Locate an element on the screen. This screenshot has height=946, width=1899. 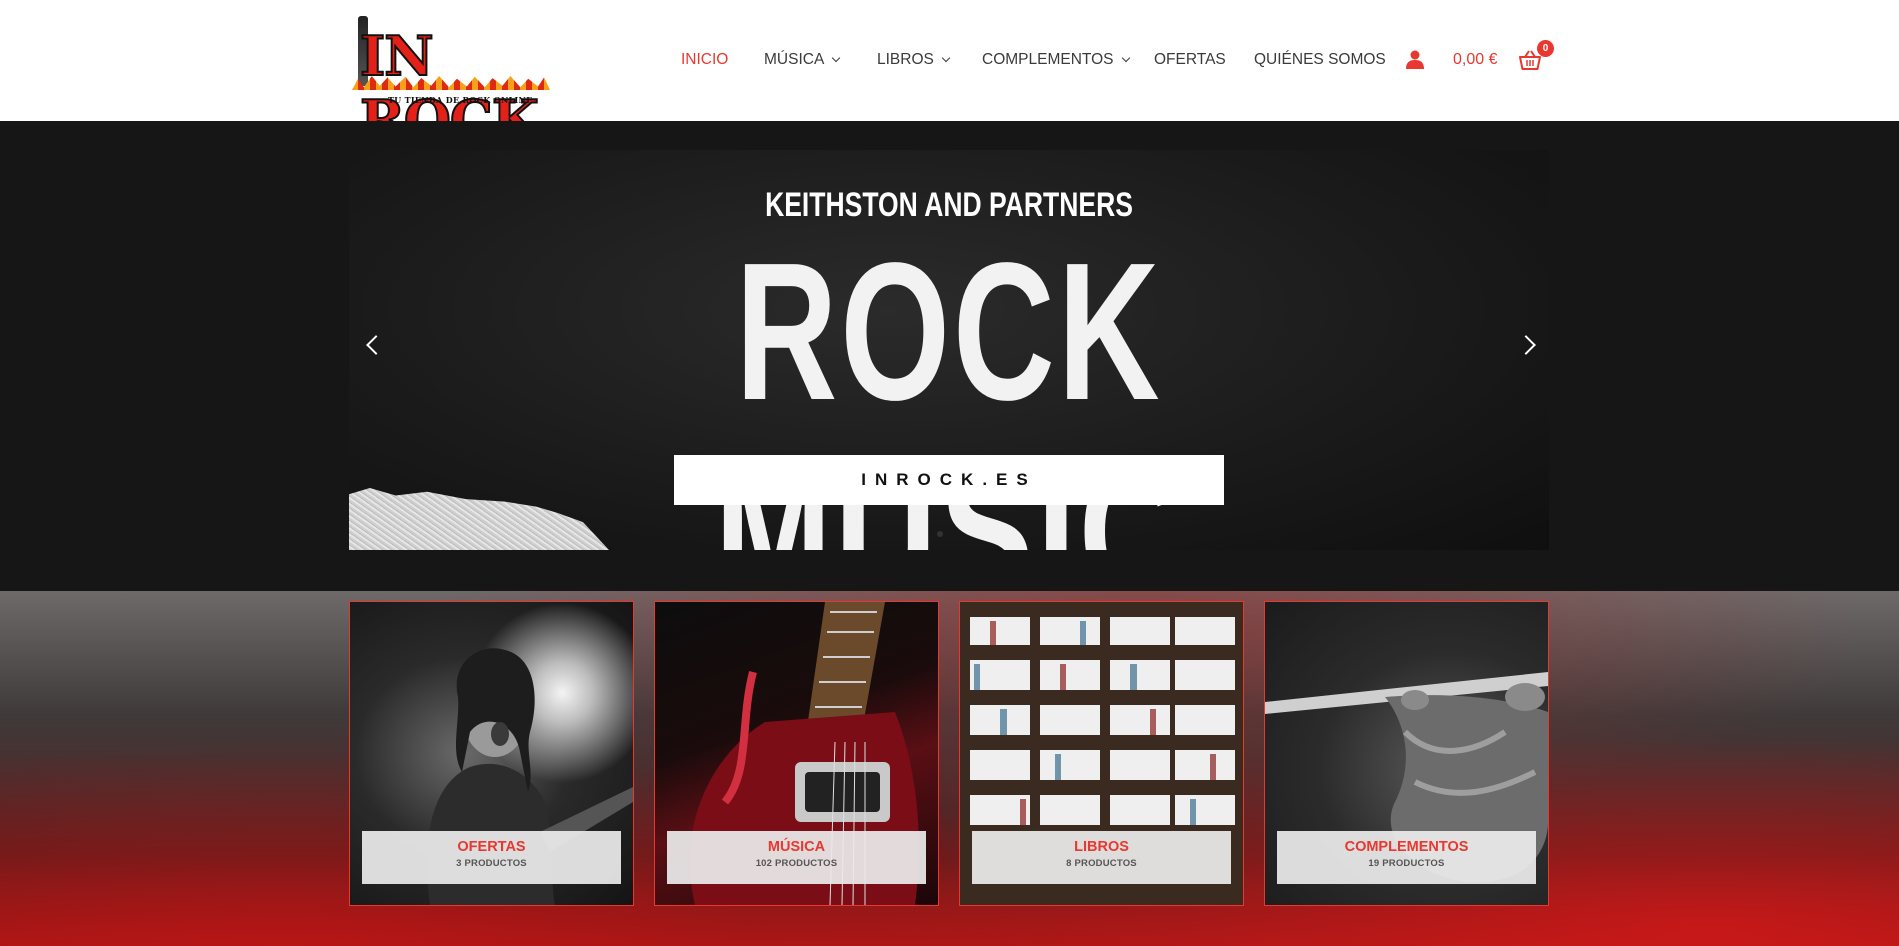
category-count: 8 PRODUCTOS is located at coordinates (1101, 863).